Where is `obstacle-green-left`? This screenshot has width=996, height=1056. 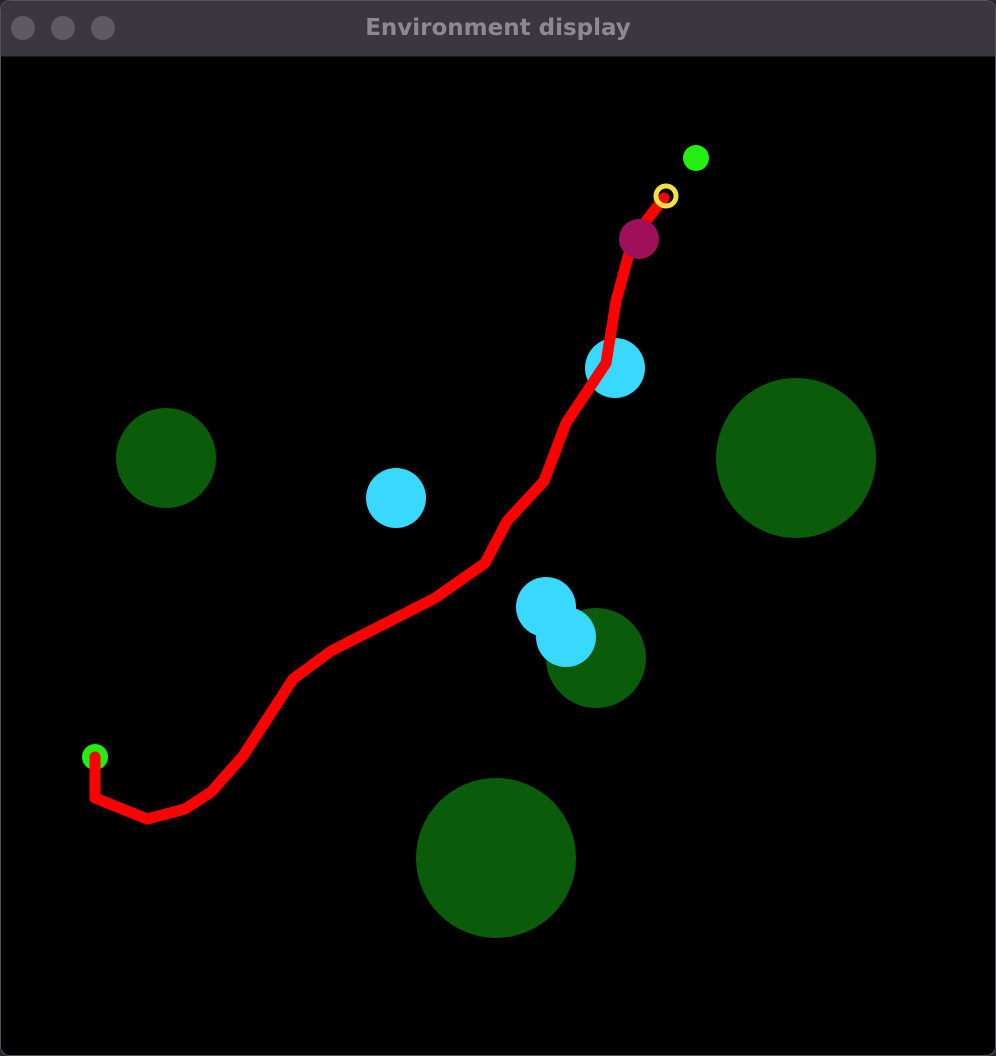 obstacle-green-left is located at coordinates (166, 458).